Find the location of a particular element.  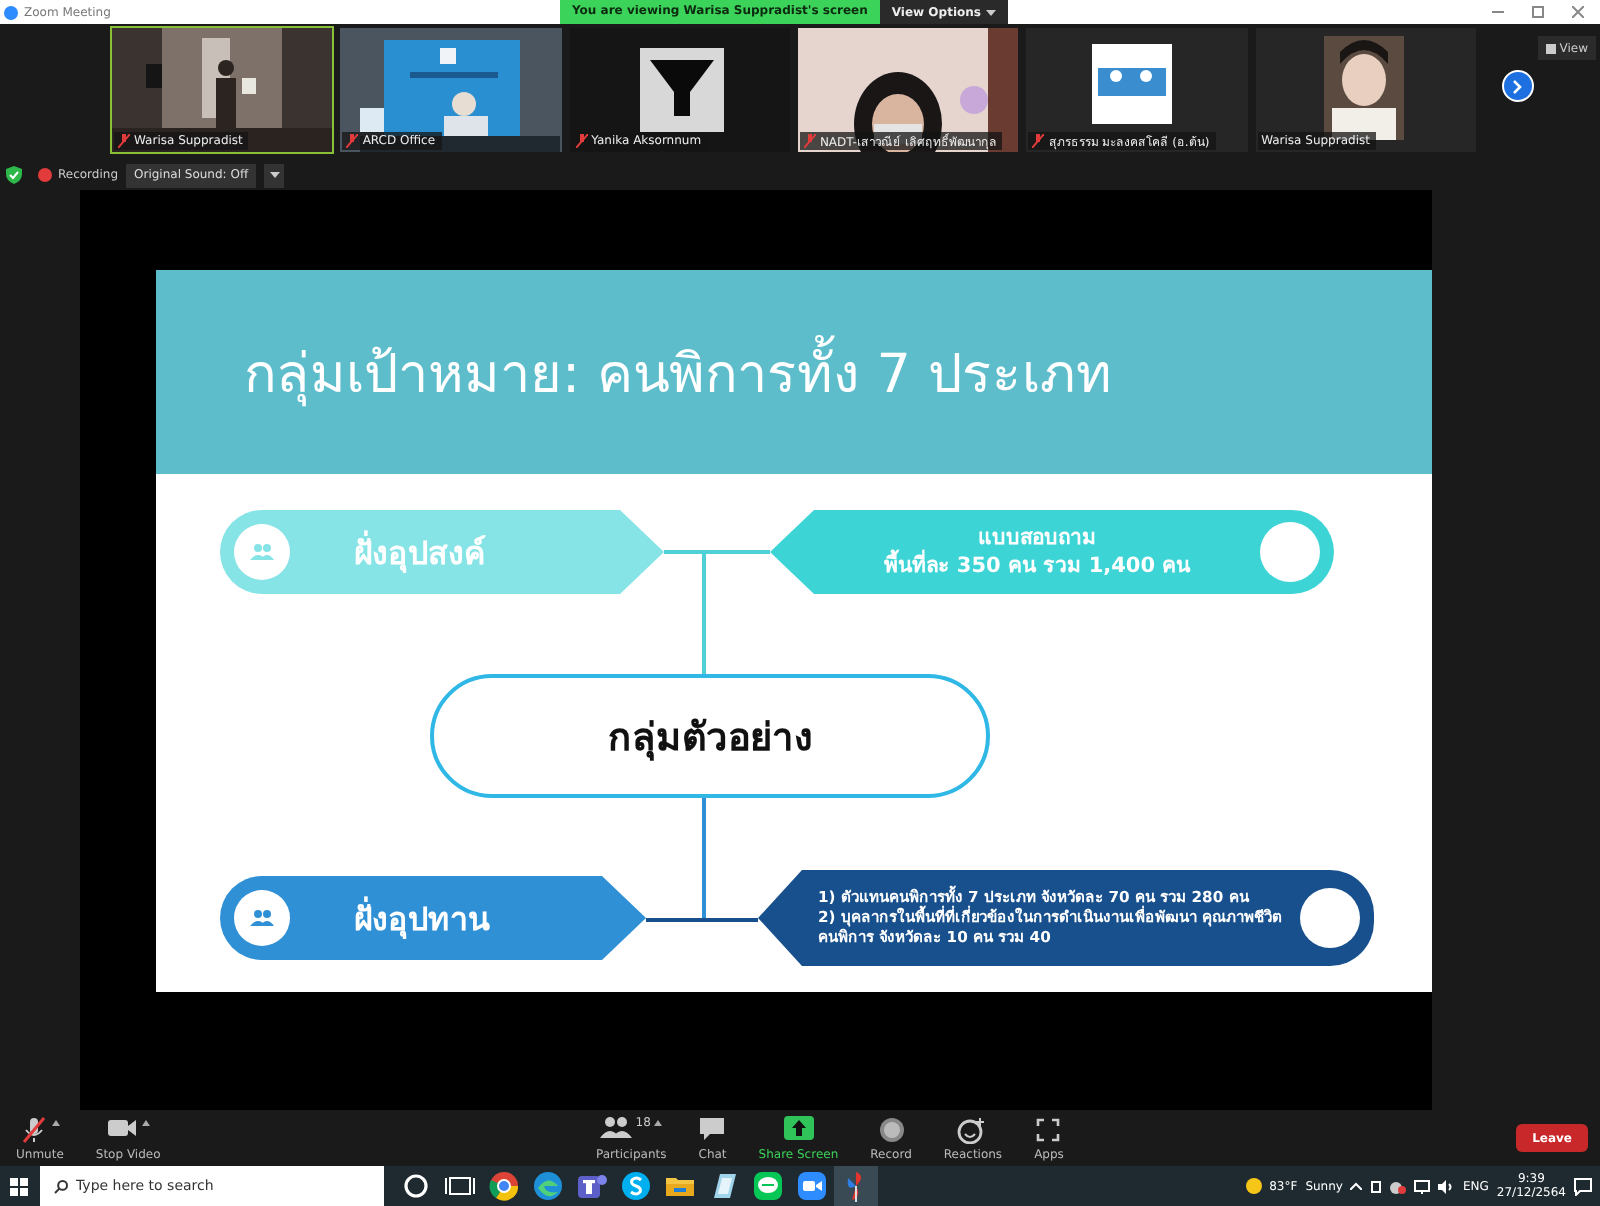

chat-bubble-icon is located at coordinates (768, 1186).